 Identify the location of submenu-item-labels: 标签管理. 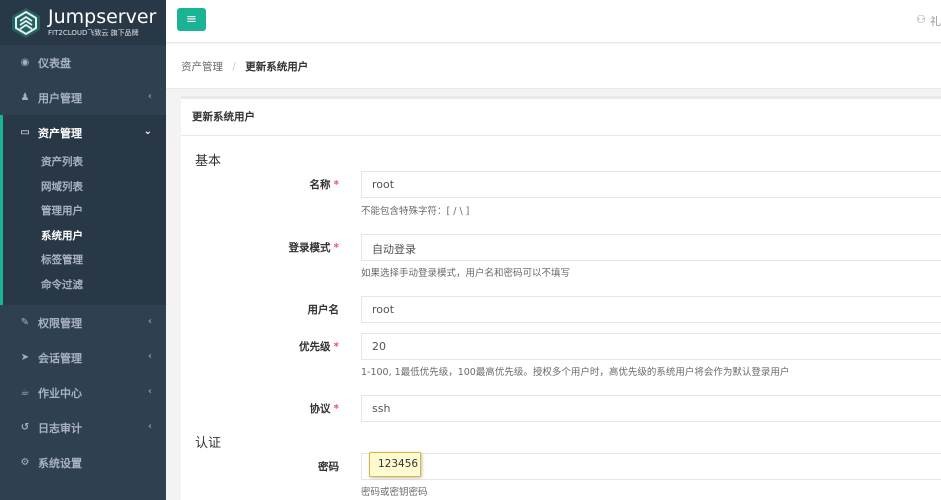
(84, 260).